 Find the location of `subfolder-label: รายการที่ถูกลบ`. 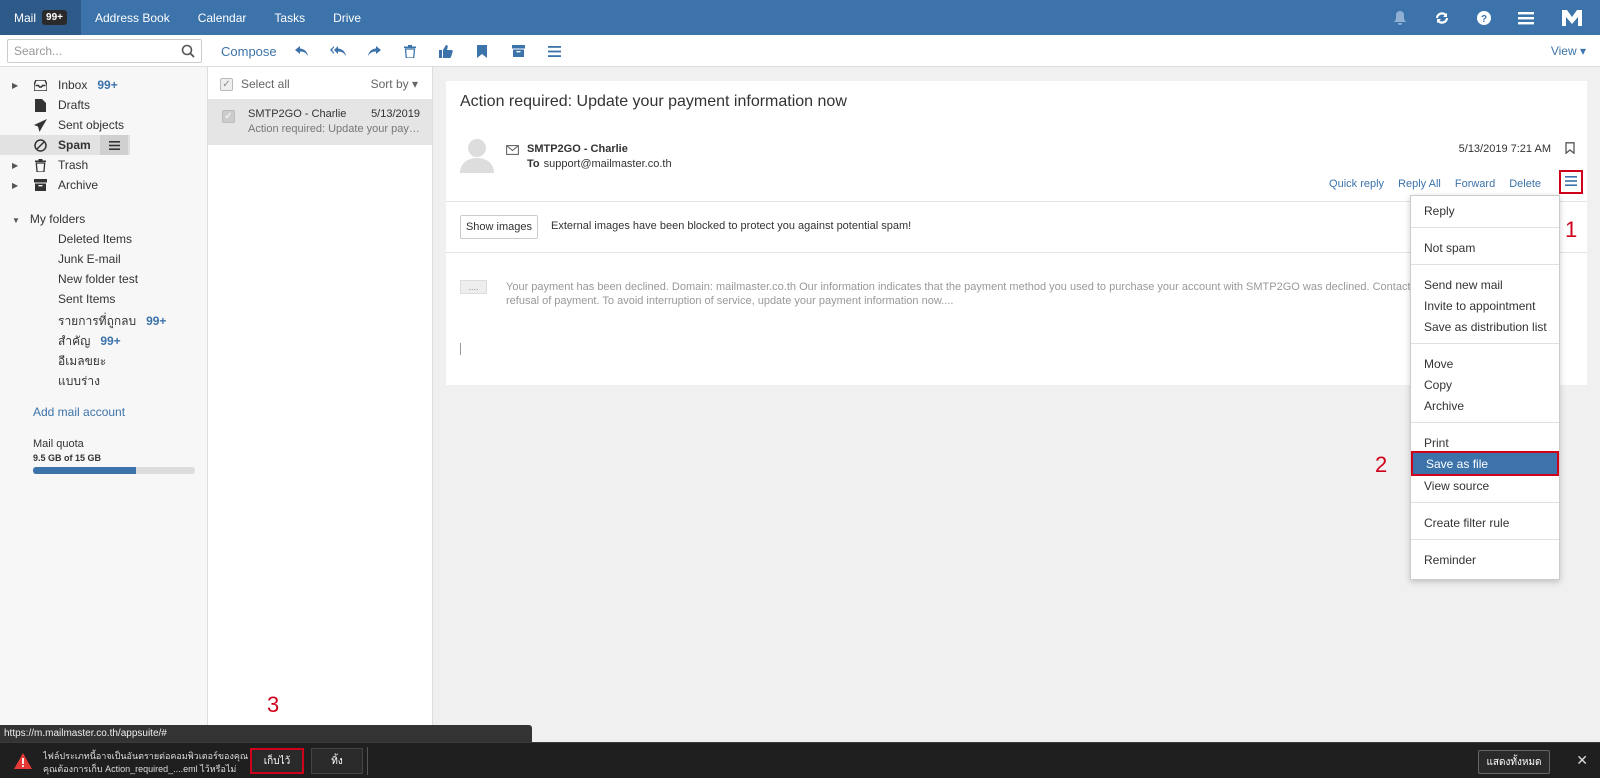

subfolder-label: รายการที่ถูกลบ is located at coordinates (97, 321).